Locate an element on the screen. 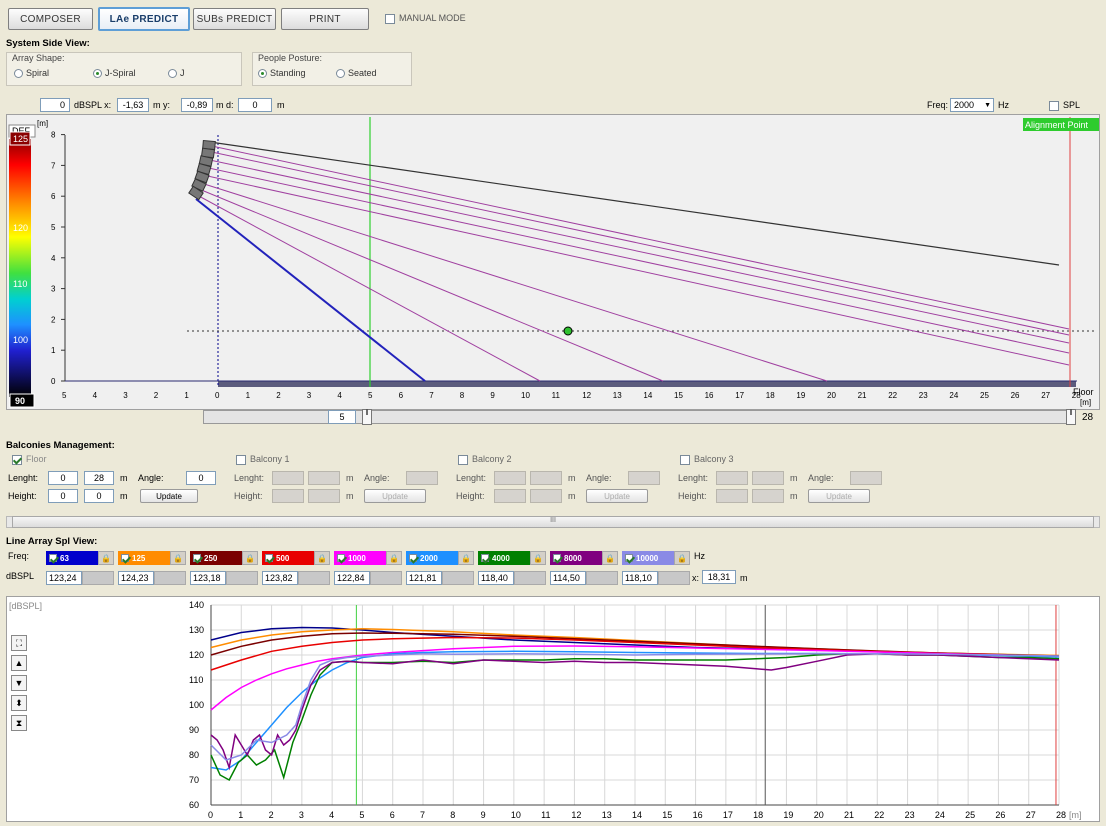  balcony-1-toggle: Balcony 1 is located at coordinates (263, 459).